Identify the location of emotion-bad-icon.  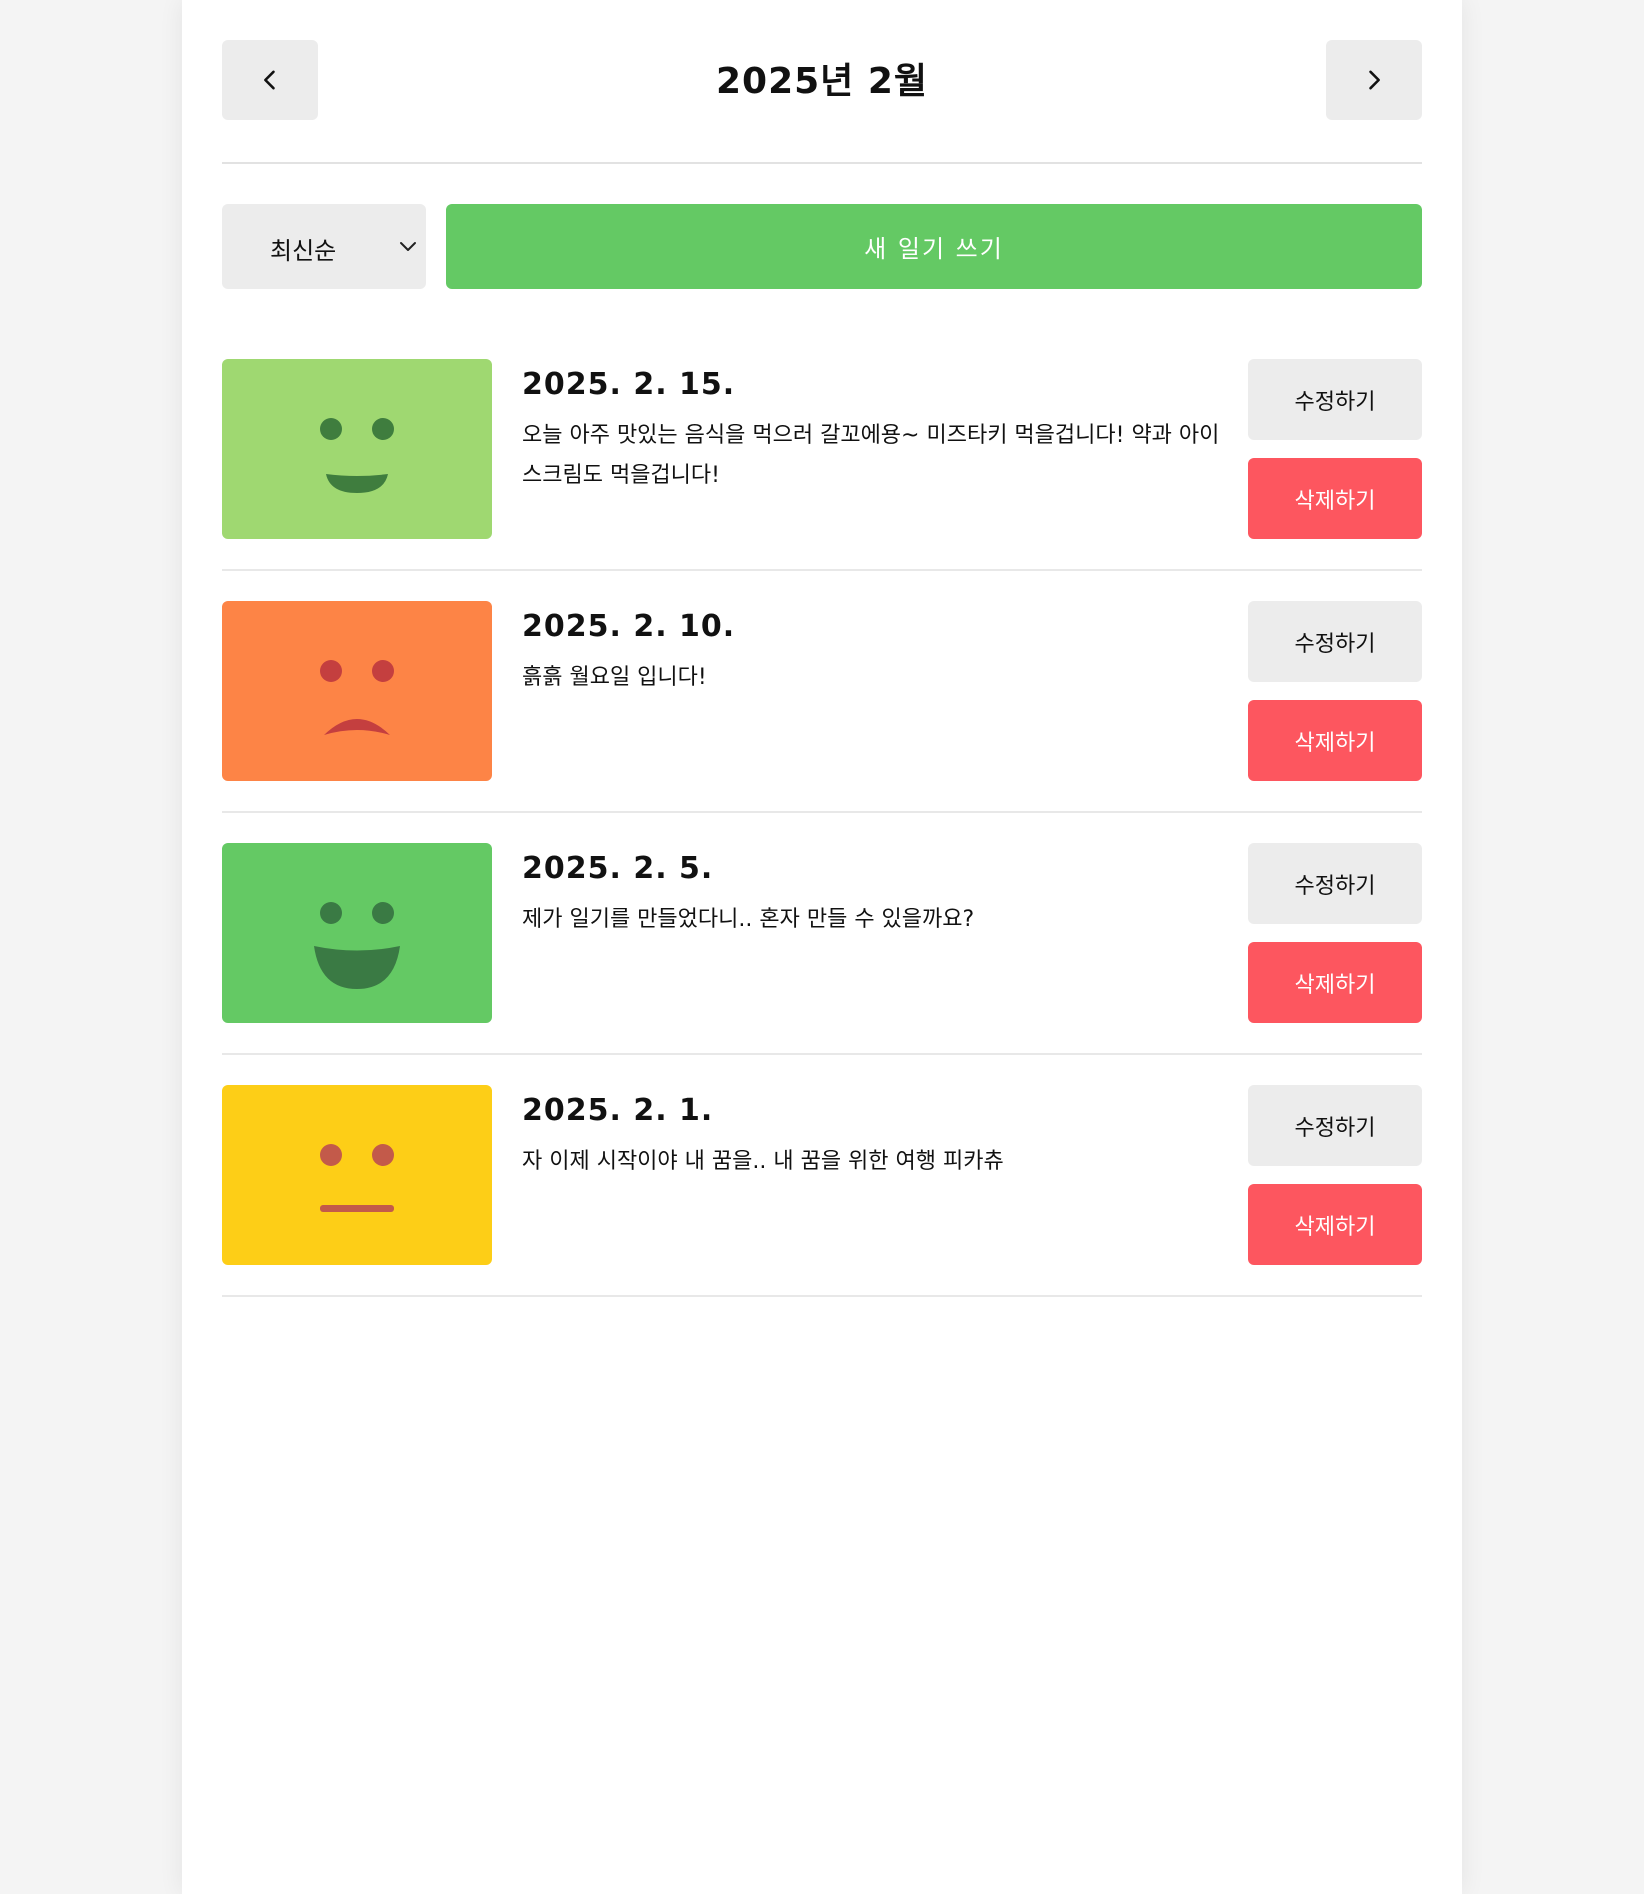
(357, 691).